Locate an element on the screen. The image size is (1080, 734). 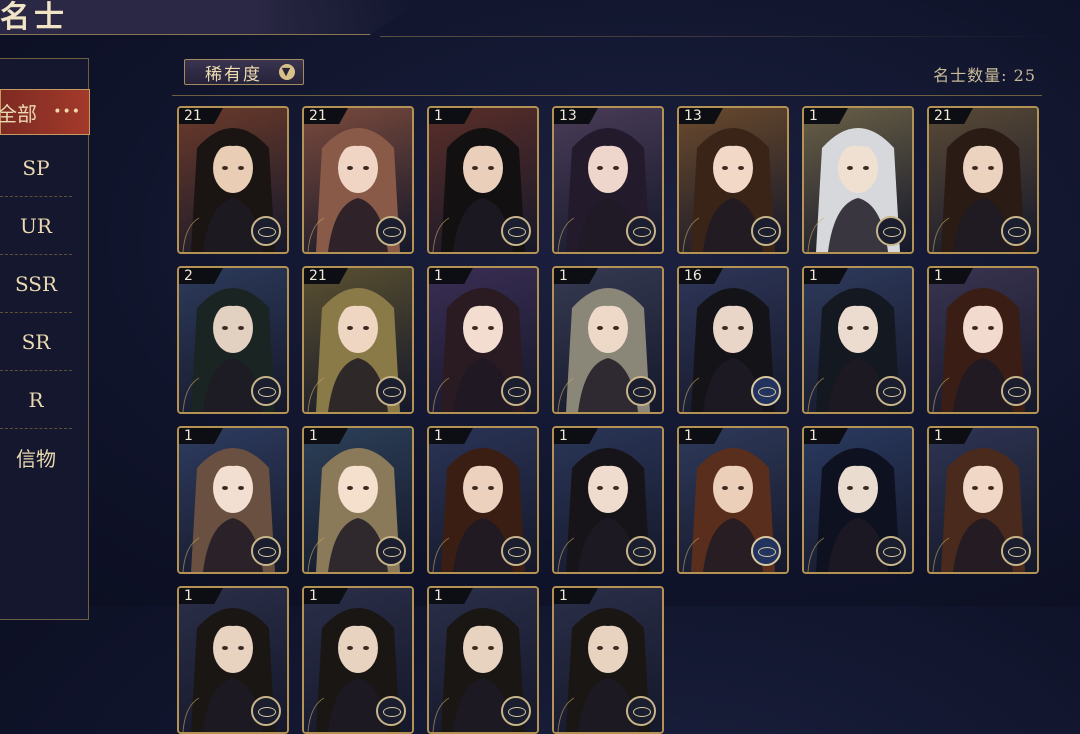
toolbar-divider is located at coordinates (607, 95).